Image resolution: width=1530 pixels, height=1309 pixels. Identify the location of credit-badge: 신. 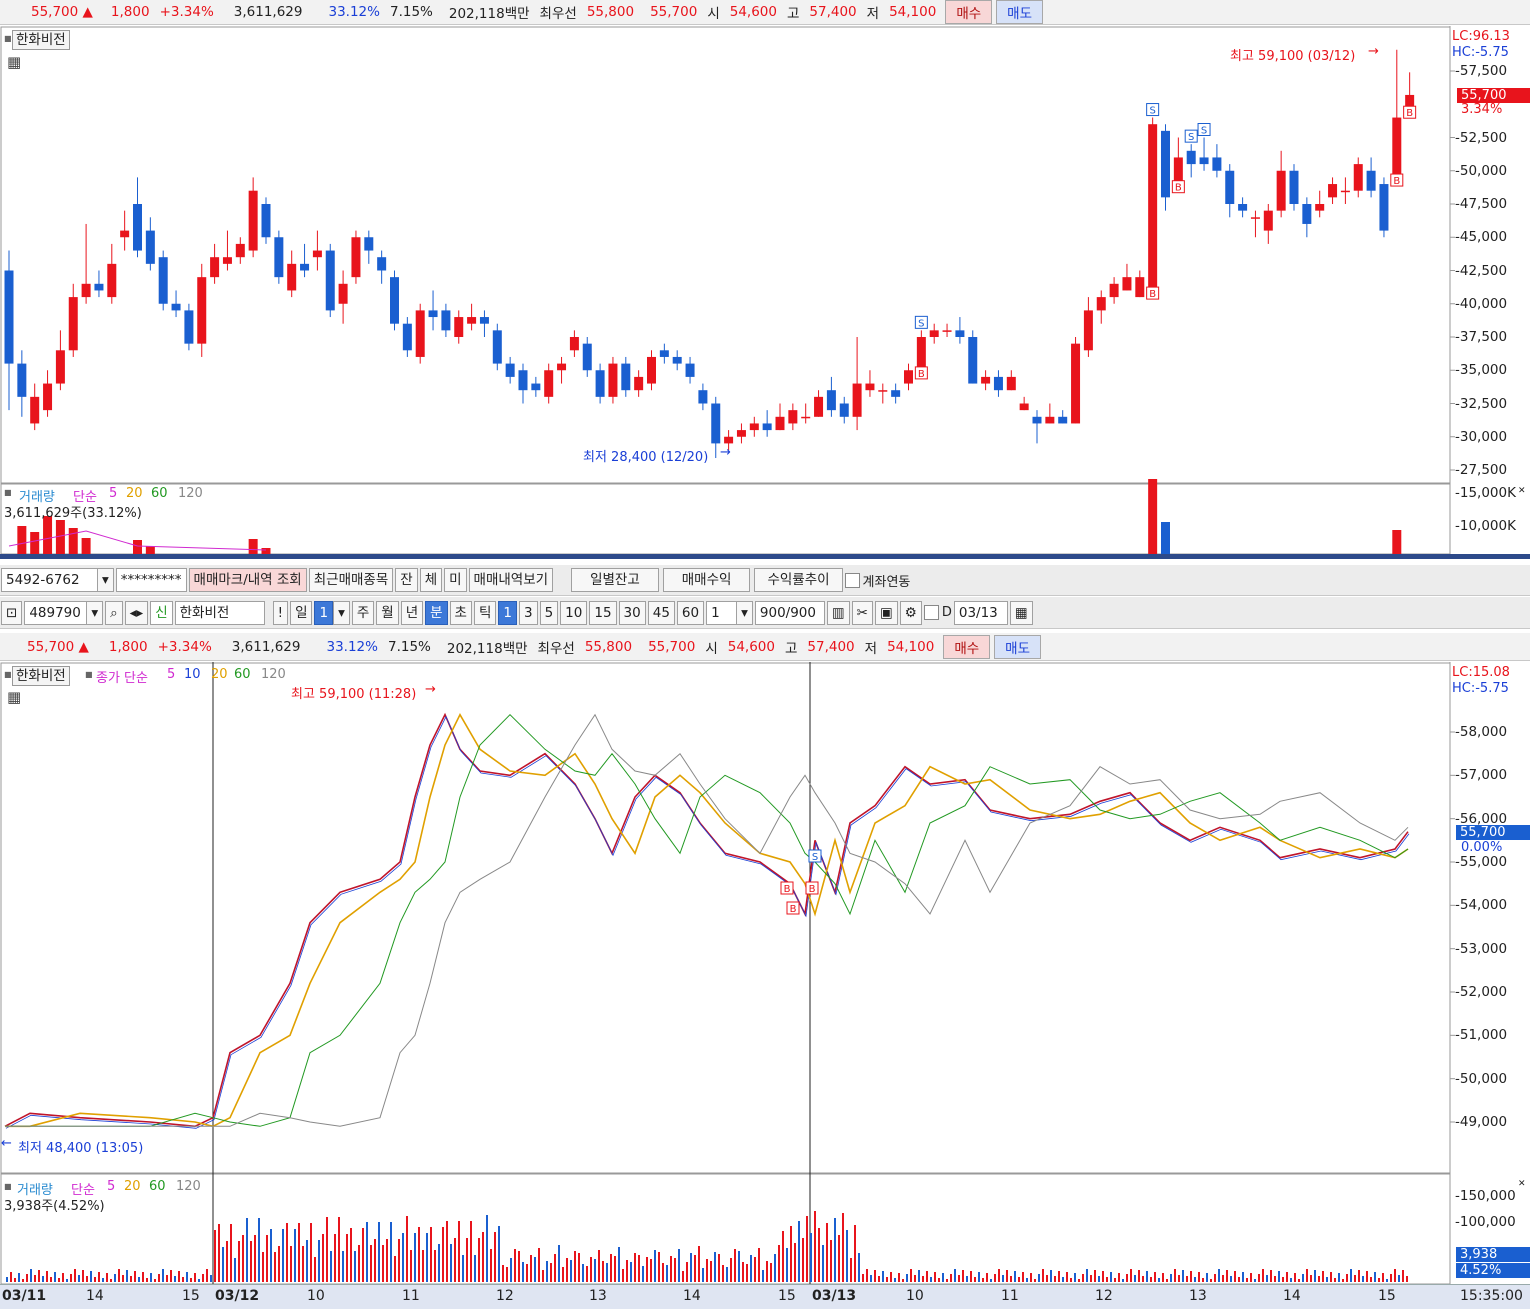
(161, 612).